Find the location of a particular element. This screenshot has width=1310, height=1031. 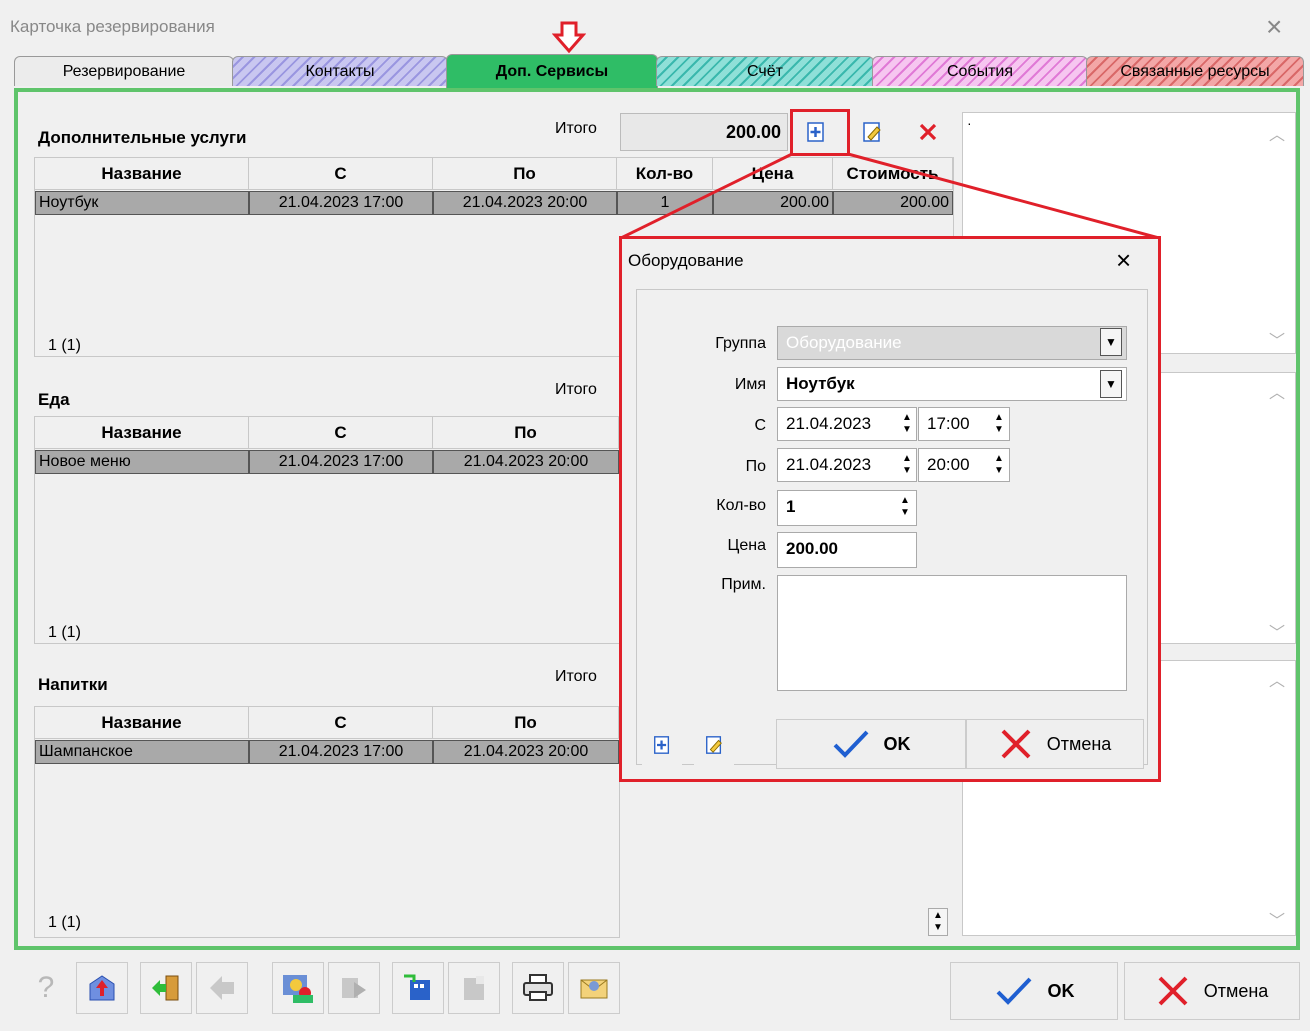

tab-events: События is located at coordinates (980, 71).